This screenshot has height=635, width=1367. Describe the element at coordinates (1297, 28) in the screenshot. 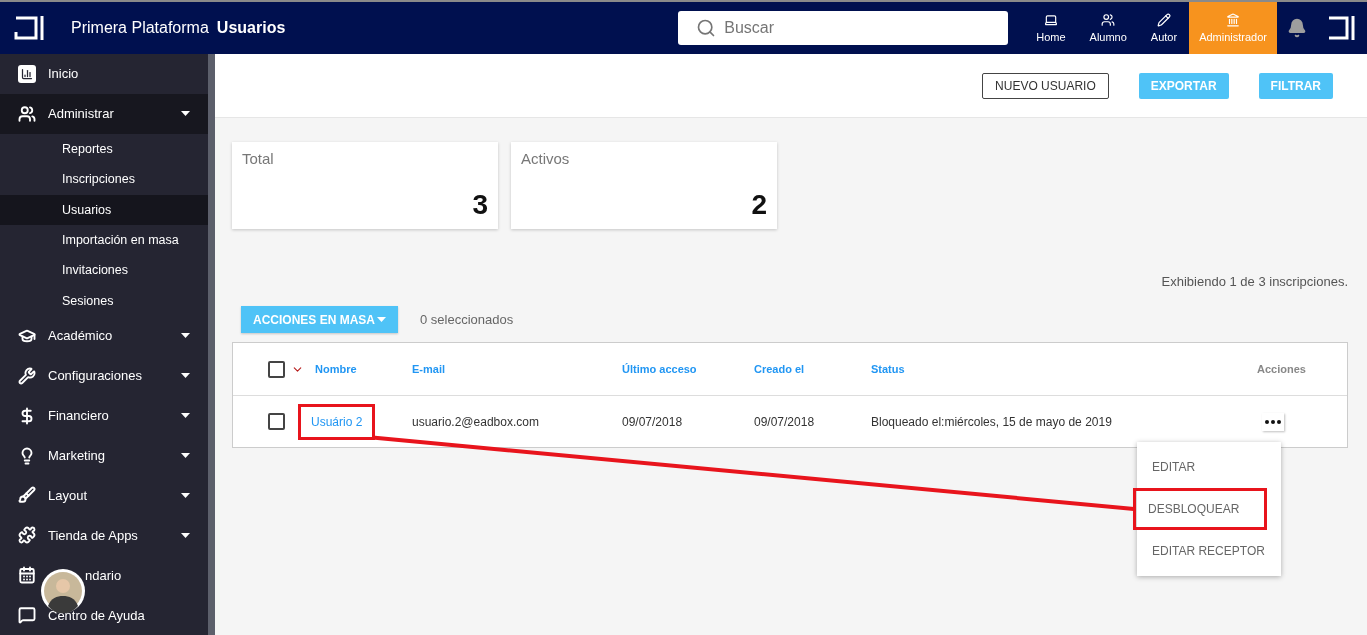

I see `bell-icon` at that location.